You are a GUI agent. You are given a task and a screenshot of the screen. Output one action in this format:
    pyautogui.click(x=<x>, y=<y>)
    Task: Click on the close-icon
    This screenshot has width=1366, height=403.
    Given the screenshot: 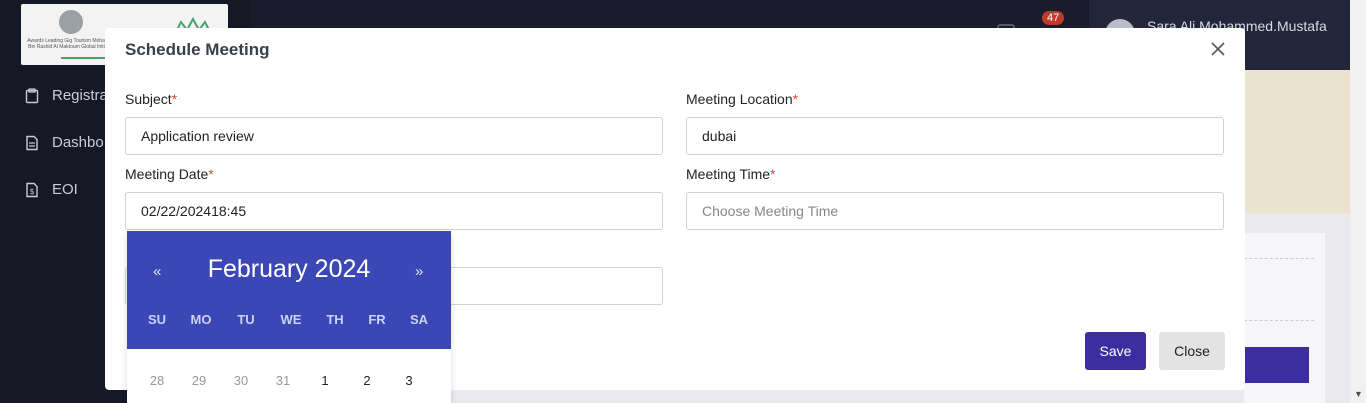 What is the action you would take?
    pyautogui.click(x=1218, y=49)
    